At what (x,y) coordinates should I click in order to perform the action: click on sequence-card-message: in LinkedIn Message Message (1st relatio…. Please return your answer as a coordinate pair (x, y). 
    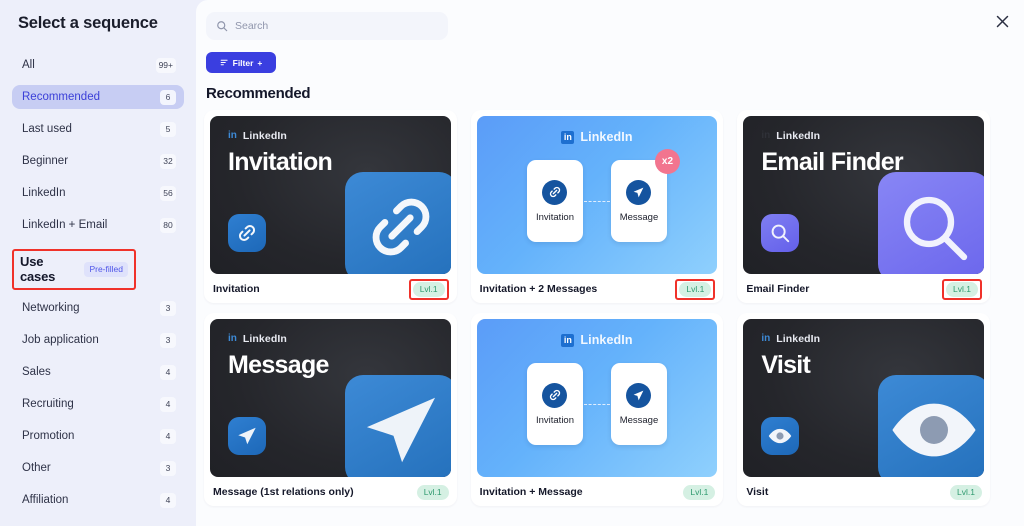
    Looking at the image, I should click on (330, 409).